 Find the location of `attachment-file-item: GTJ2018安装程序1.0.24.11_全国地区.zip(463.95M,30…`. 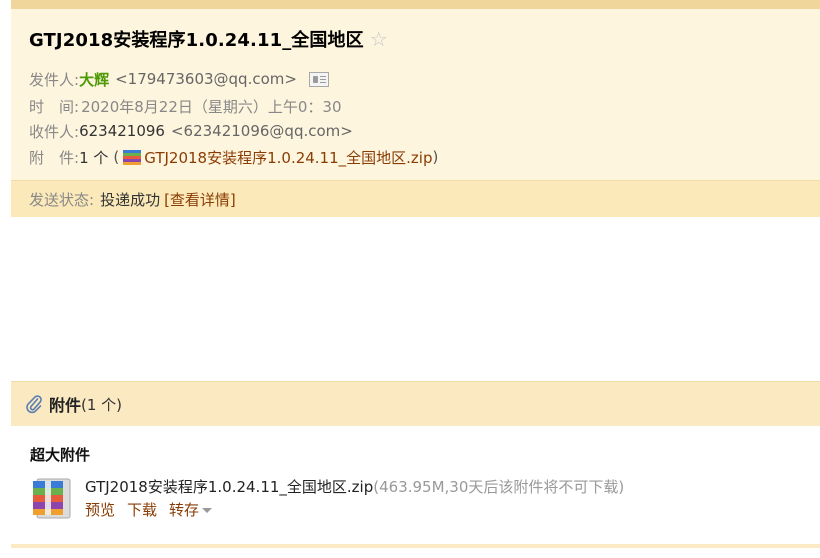

attachment-file-item: GTJ2018安装程序1.0.24.11_全国地区.zip(463.95M,30… is located at coordinates (327, 501).